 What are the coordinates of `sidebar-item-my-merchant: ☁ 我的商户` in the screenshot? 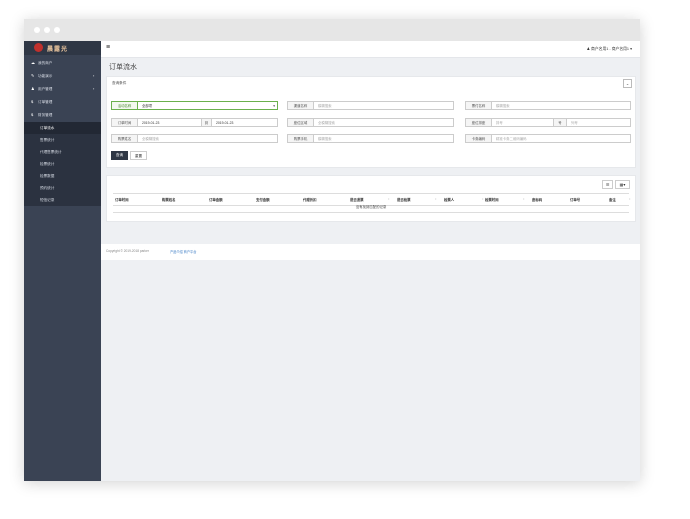 It's located at (62, 63).